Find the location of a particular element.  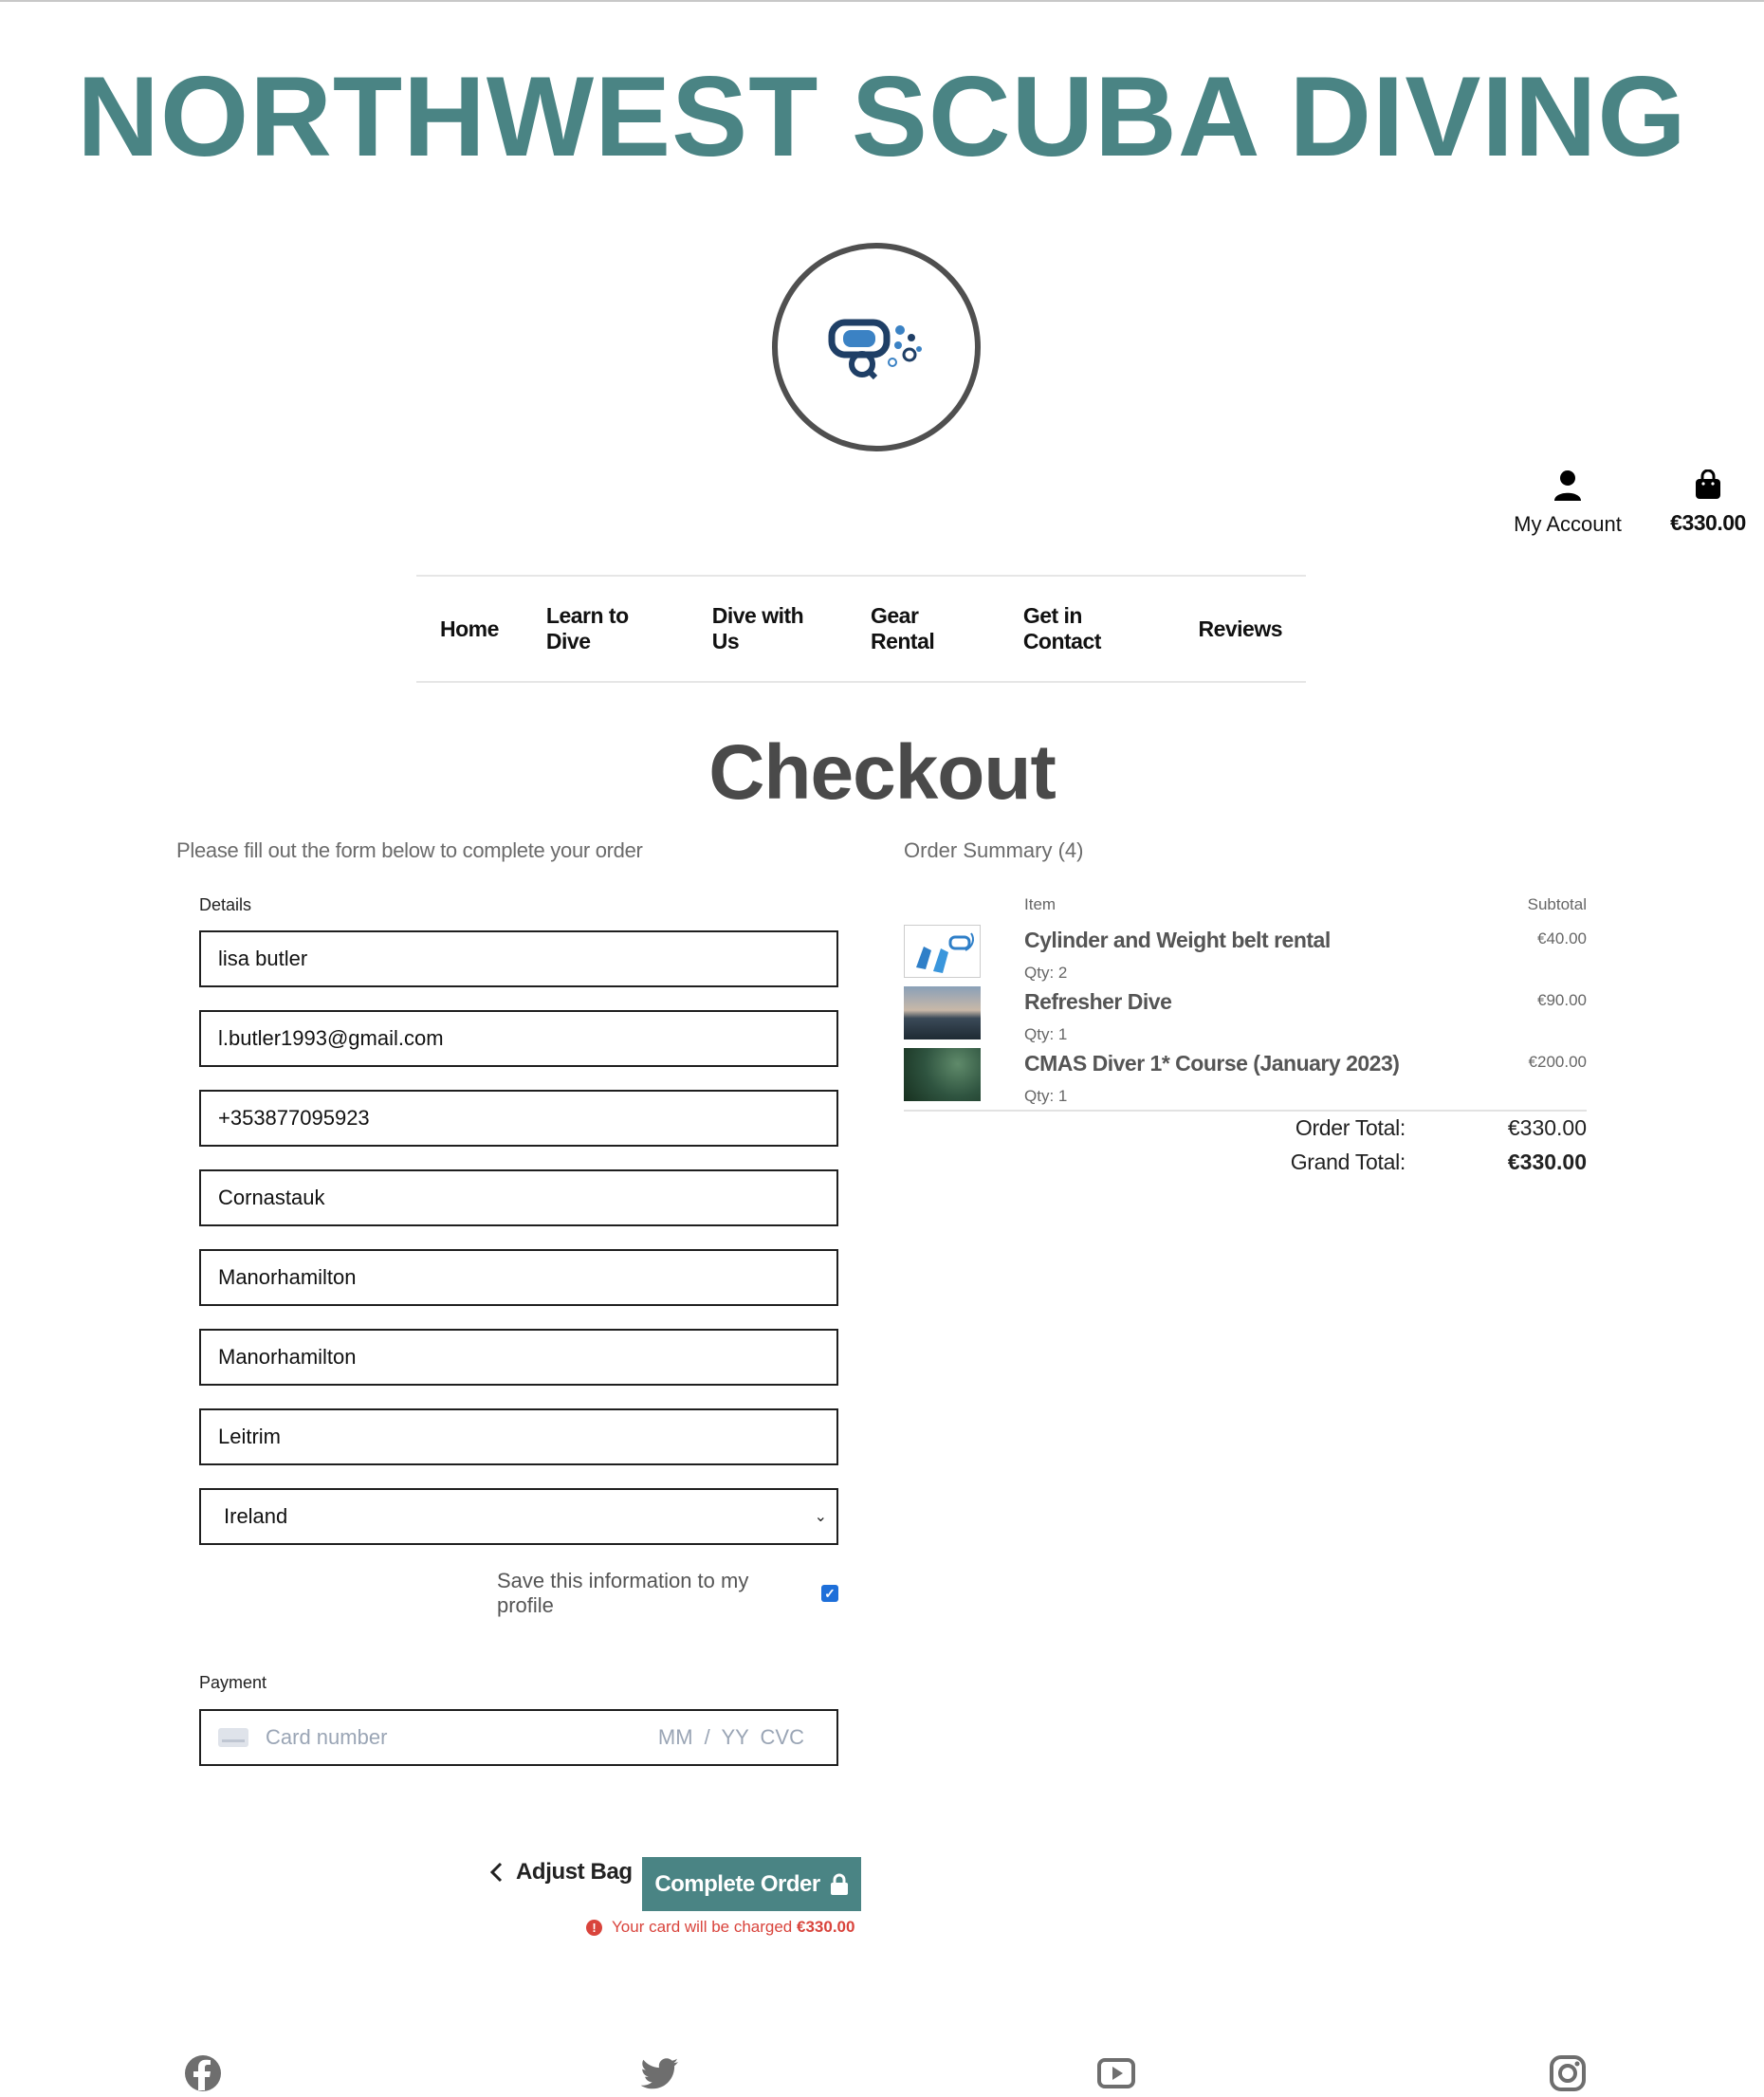

shopping-bag-link: €330.00 is located at coordinates (1707, 507).